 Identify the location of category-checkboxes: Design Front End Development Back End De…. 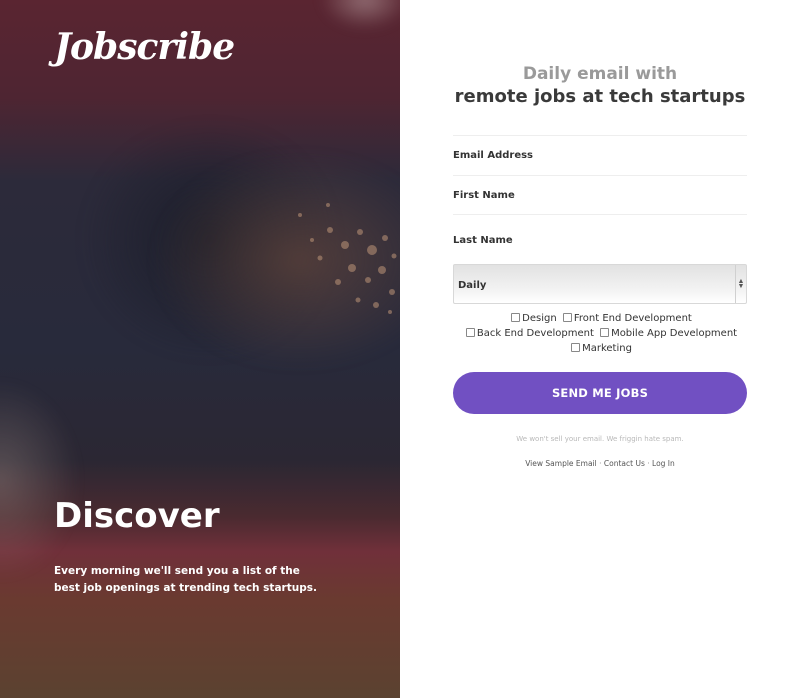
(600, 333).